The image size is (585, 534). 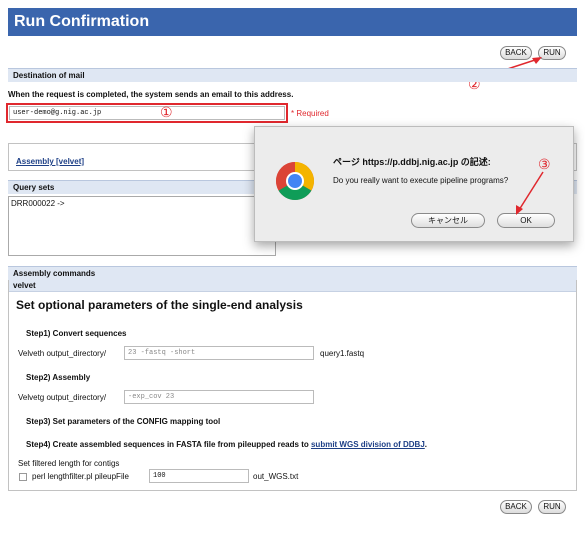 What do you see at coordinates (276, 476) in the screenshot?
I see `perl-suffix: out_WGS.txt` at bounding box center [276, 476].